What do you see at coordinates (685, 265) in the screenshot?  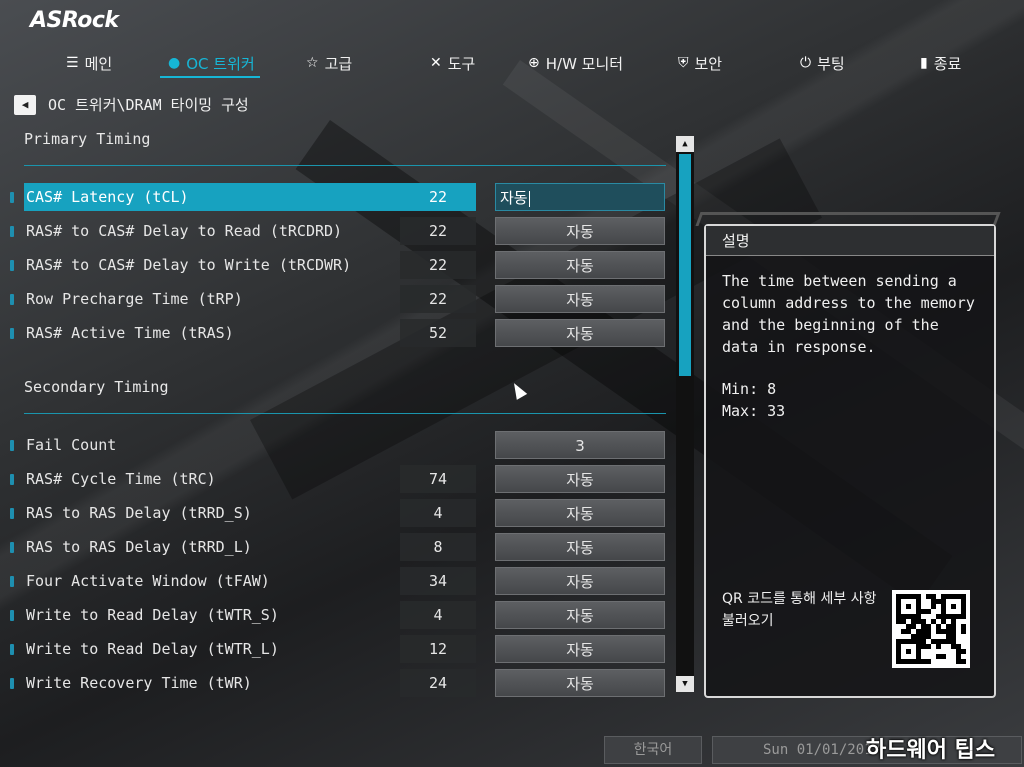 I see `scrollbar-thumb` at bounding box center [685, 265].